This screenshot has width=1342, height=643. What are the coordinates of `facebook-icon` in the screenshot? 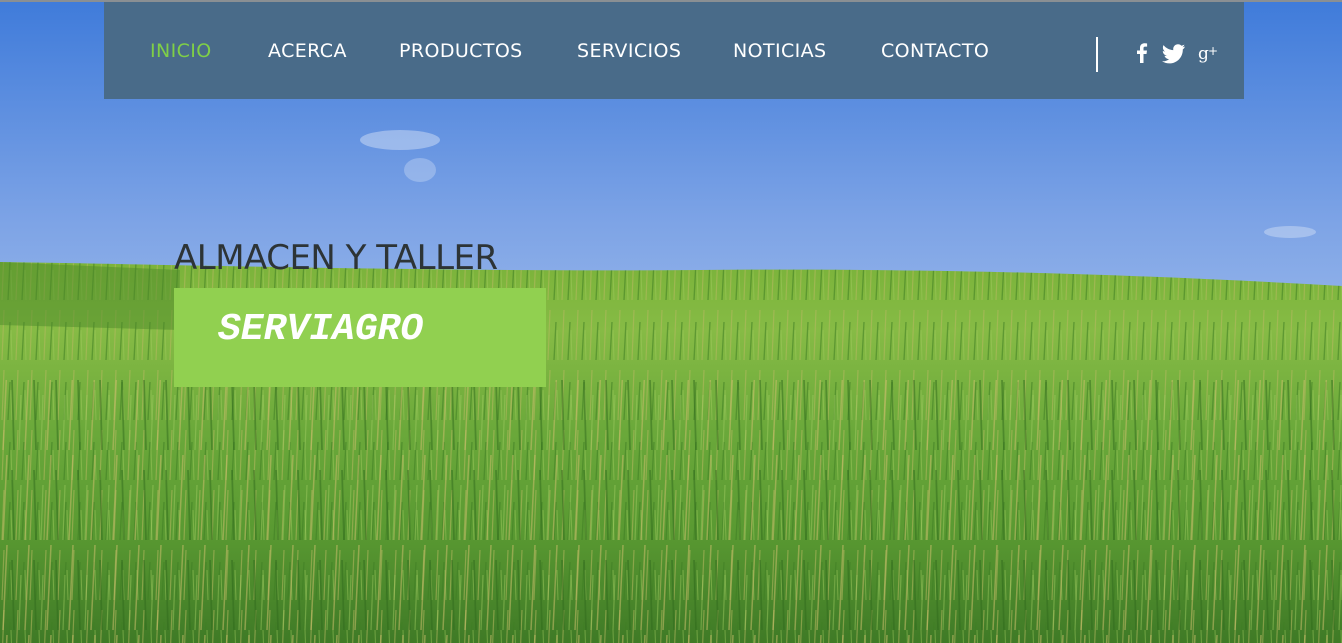 It's located at (1143, 53).